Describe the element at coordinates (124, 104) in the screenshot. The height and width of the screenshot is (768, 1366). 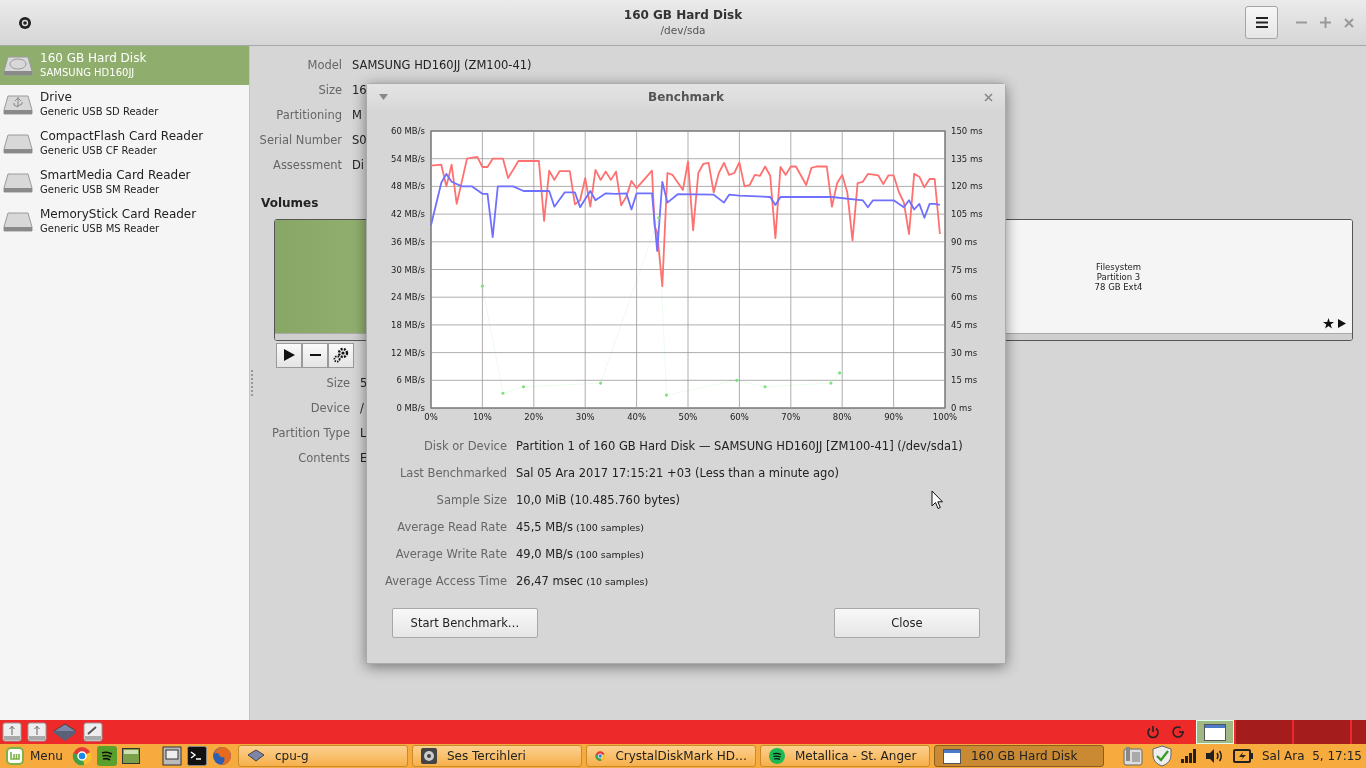
I see `device-item: Drive Generic USB SD Reader` at that location.